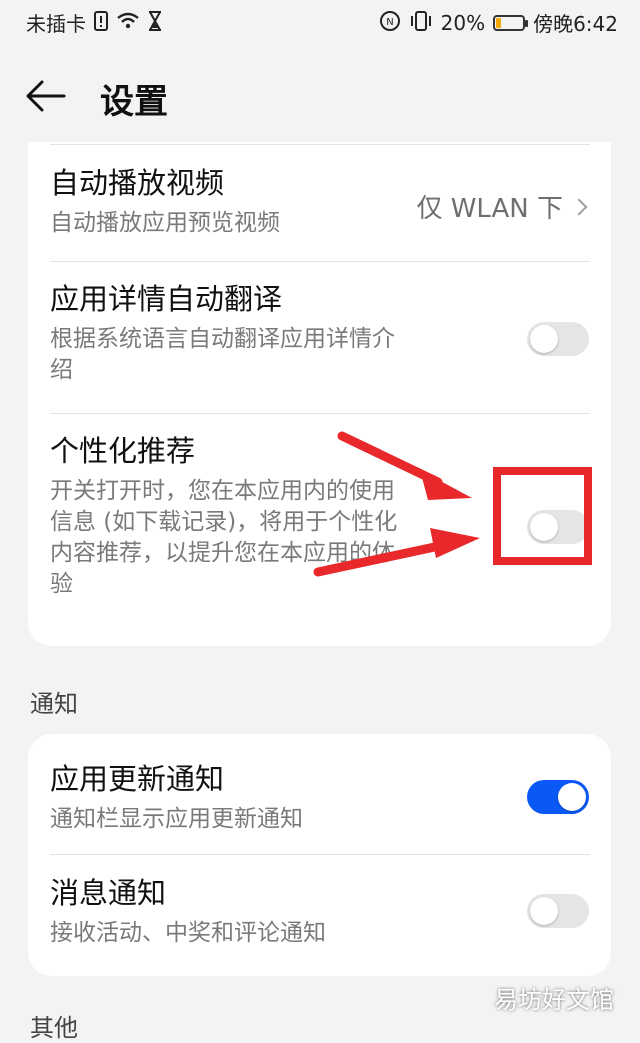 The width and height of the screenshot is (640, 1043). I want to click on item-subtitle-line: 根据系统语言自动翻译应用详情介, so click(222, 339).